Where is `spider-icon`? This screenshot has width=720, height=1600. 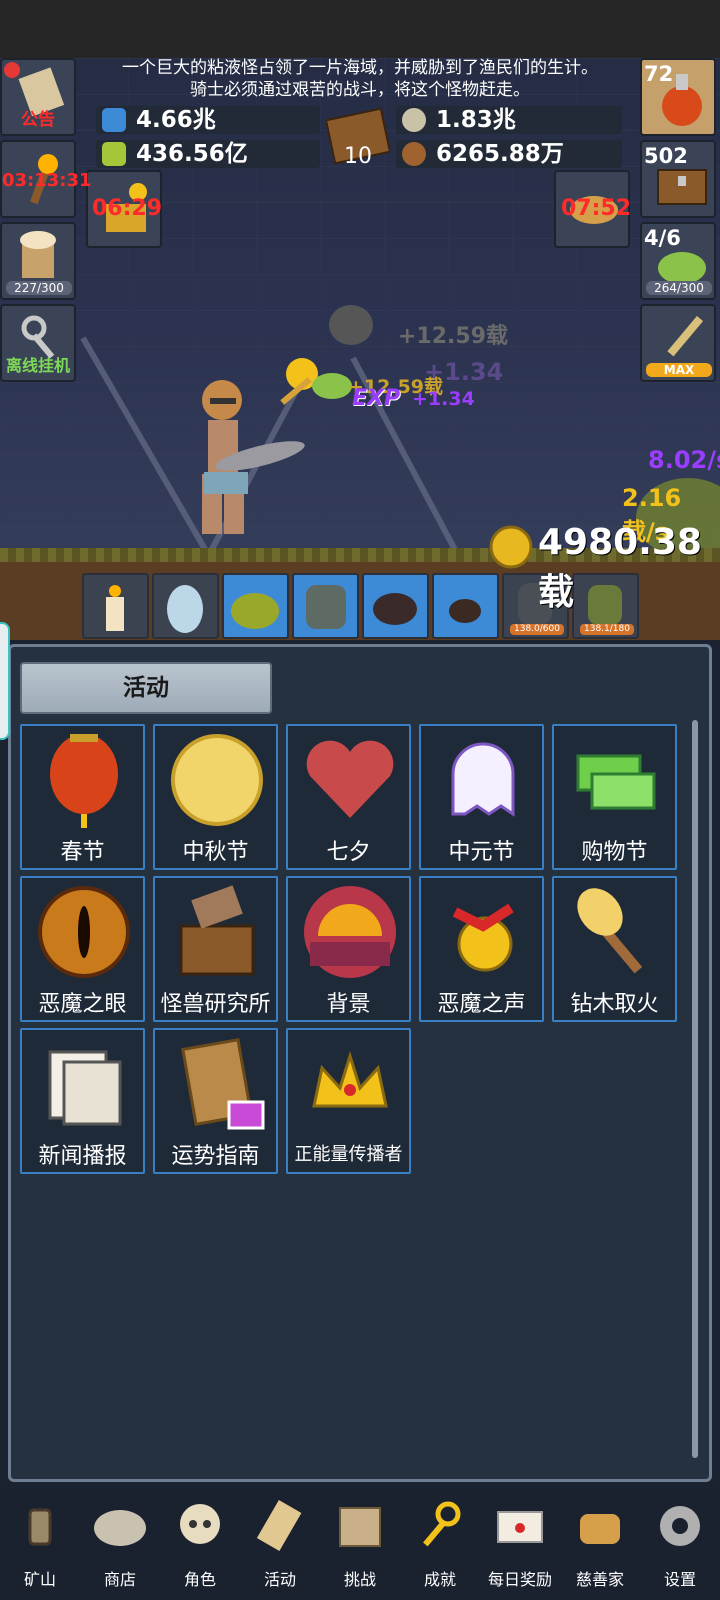 spider-icon is located at coordinates (465, 611).